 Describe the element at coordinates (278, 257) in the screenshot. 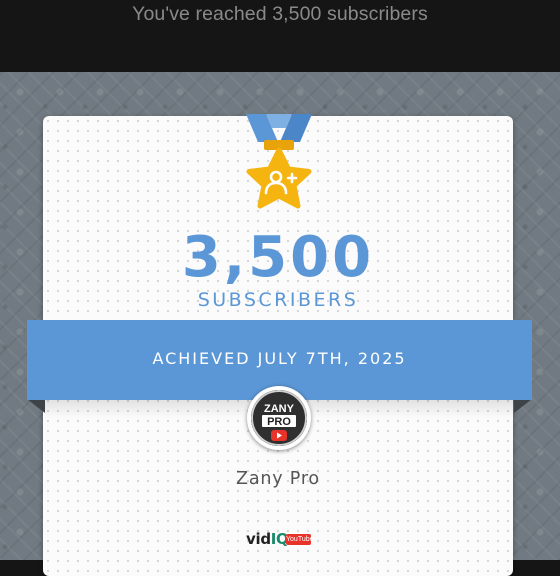

I see `subscriber-count: 3,500` at that location.